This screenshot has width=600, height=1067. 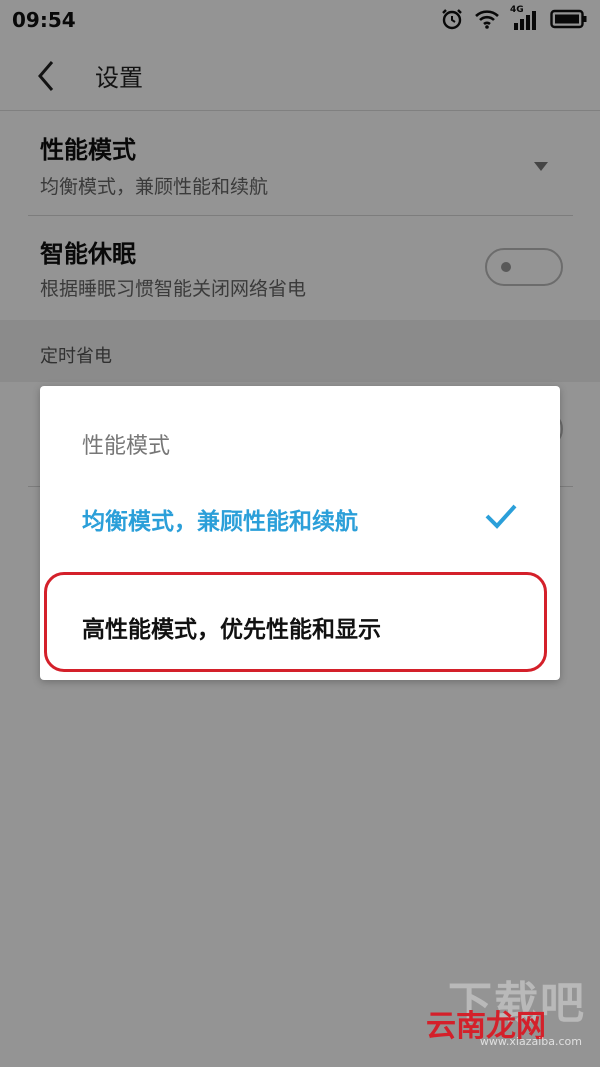 I want to click on highlight-annotation, so click(x=295, y=622).